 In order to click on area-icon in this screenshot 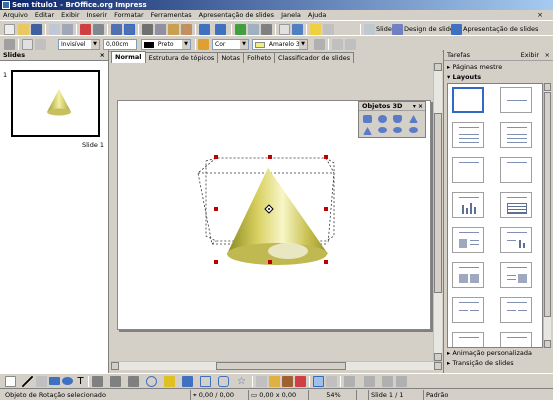, I will do `click(203, 44)`.